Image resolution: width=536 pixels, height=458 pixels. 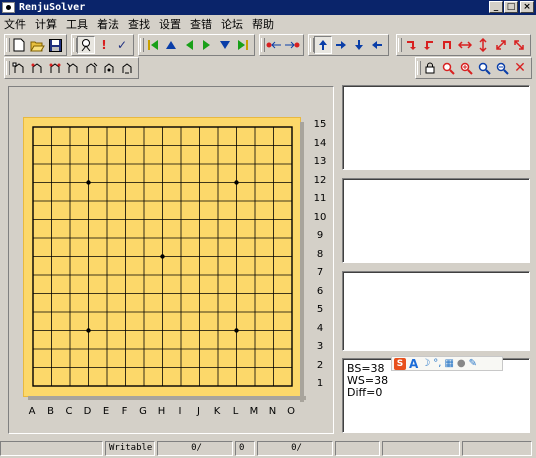 I want to click on toolbar-navigation-group, so click(x=196, y=45).